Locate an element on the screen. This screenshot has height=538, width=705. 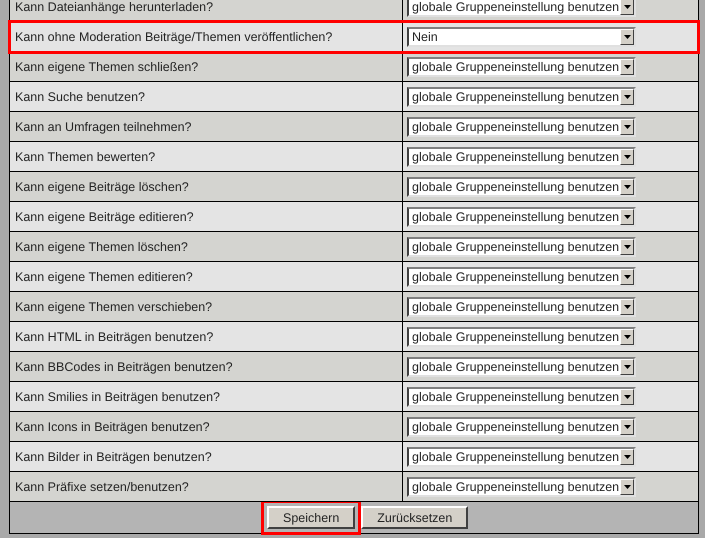
save-button: Speichern is located at coordinates (311, 517).